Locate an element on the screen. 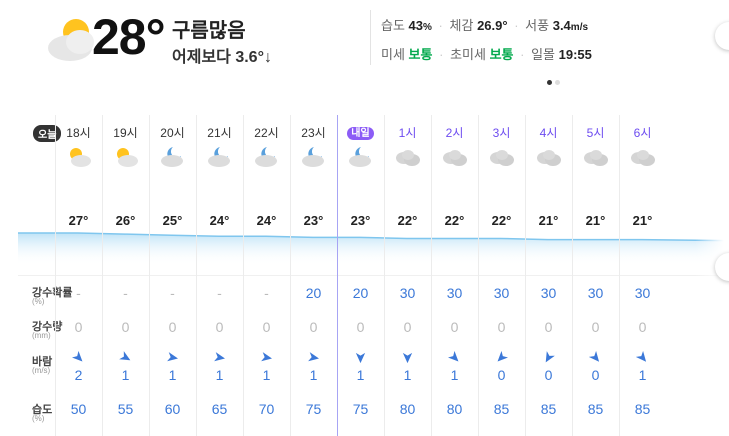 Image resolution: width=729 pixels, height=436 pixels. wind-speed-value: 2 is located at coordinates (78, 375).